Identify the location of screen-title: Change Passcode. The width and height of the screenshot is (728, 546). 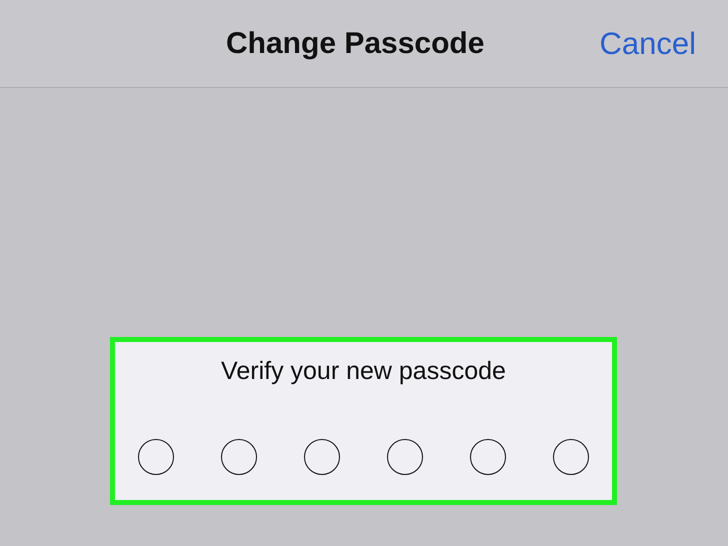
(356, 43).